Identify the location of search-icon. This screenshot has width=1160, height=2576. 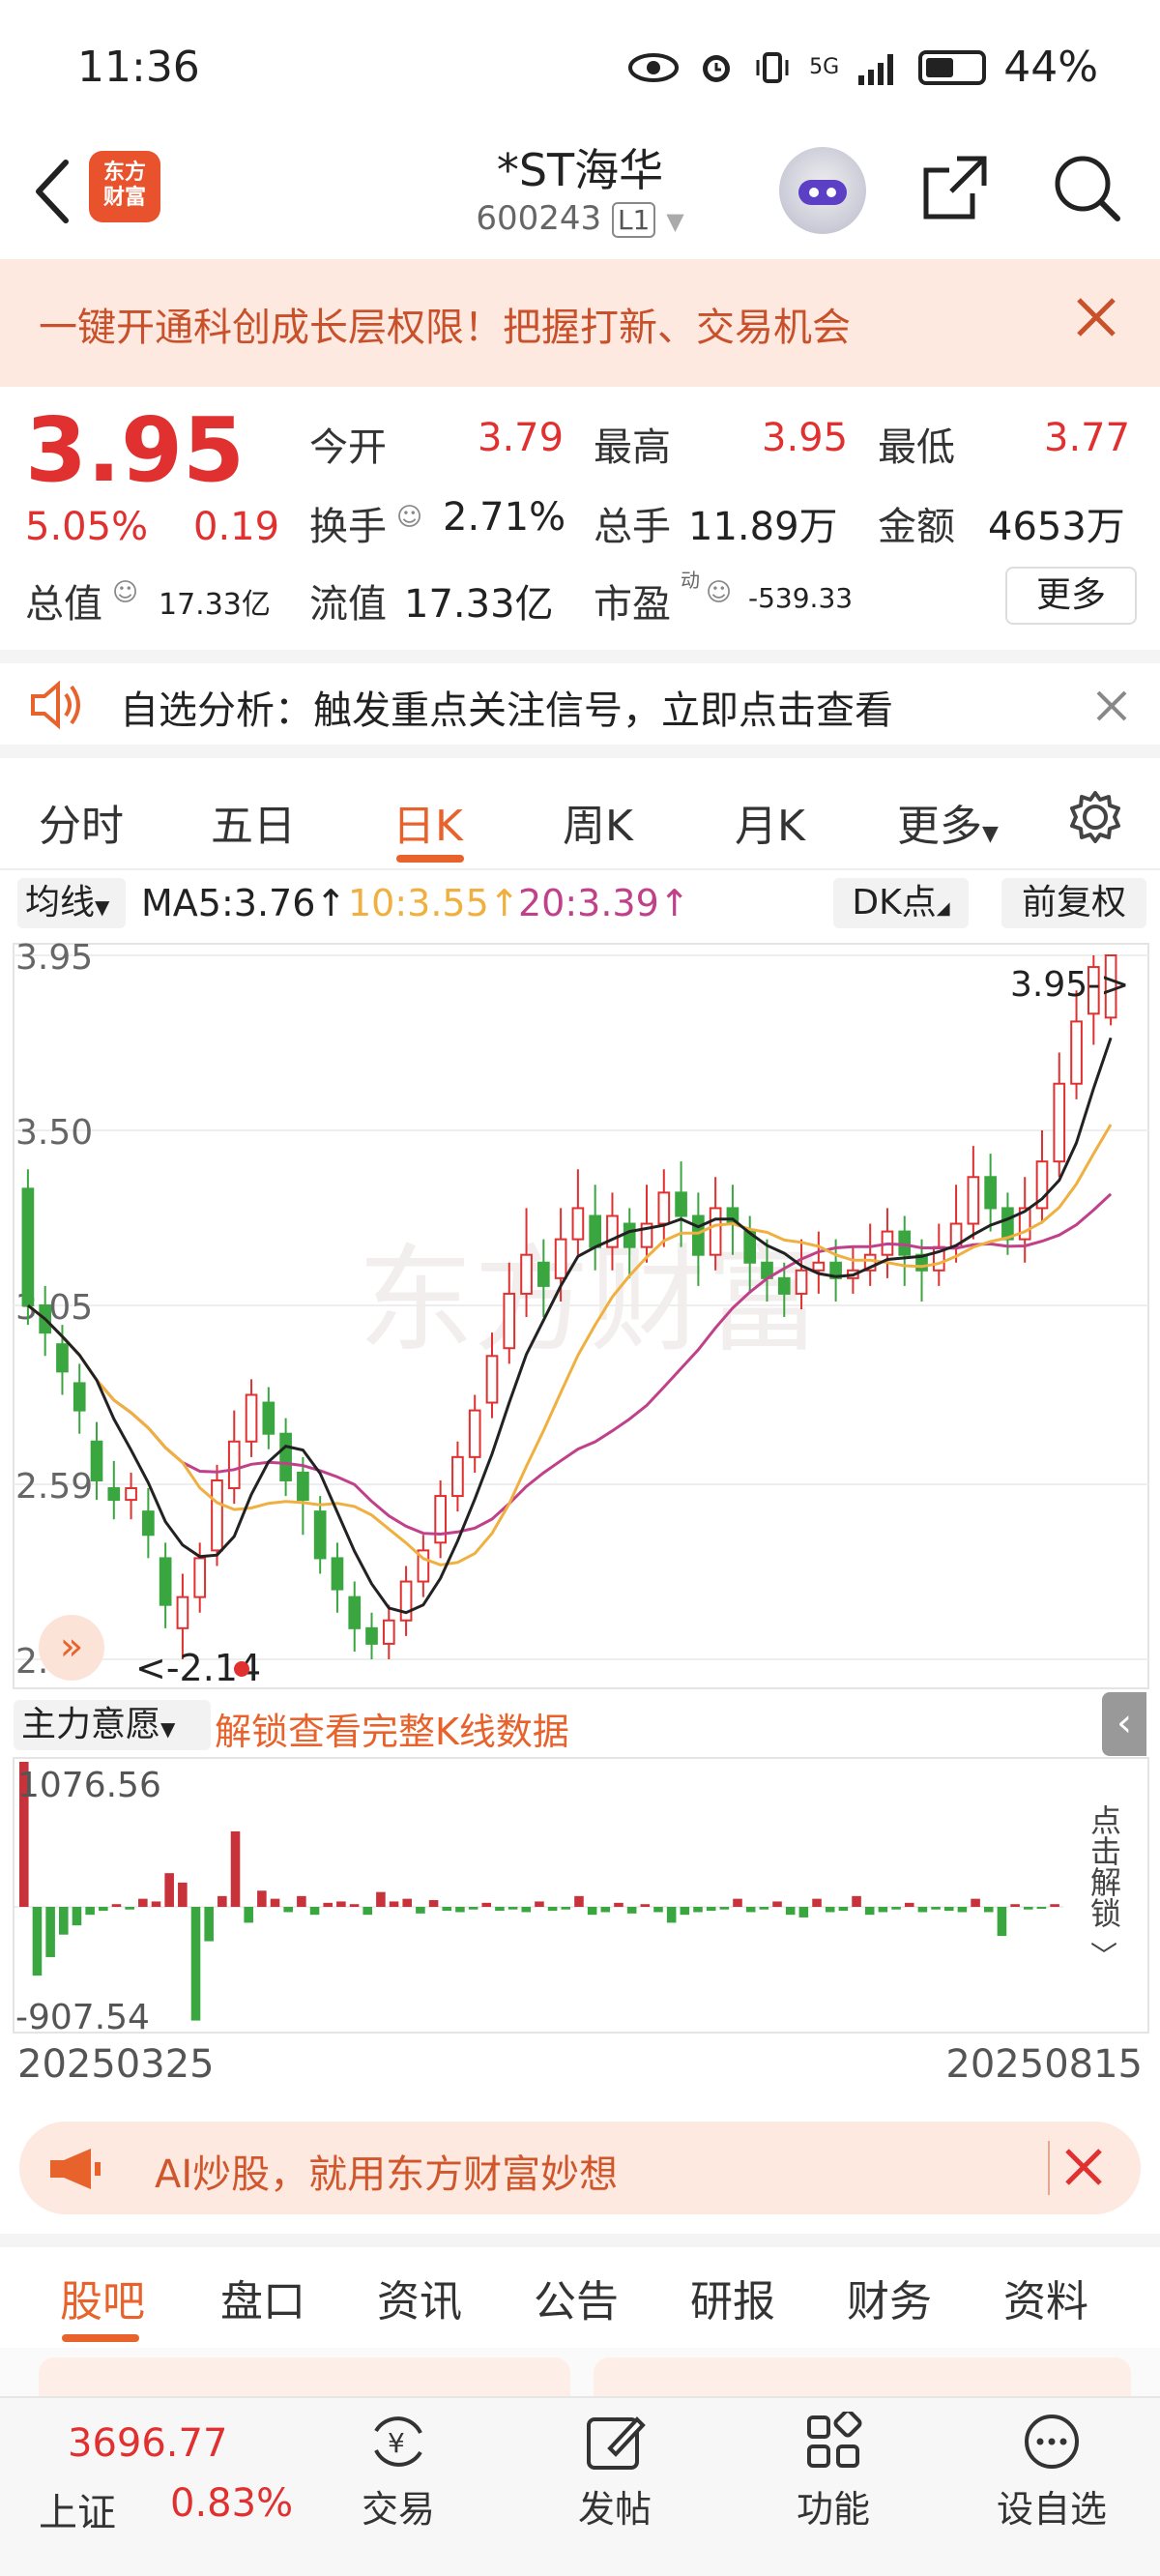
(1086, 187).